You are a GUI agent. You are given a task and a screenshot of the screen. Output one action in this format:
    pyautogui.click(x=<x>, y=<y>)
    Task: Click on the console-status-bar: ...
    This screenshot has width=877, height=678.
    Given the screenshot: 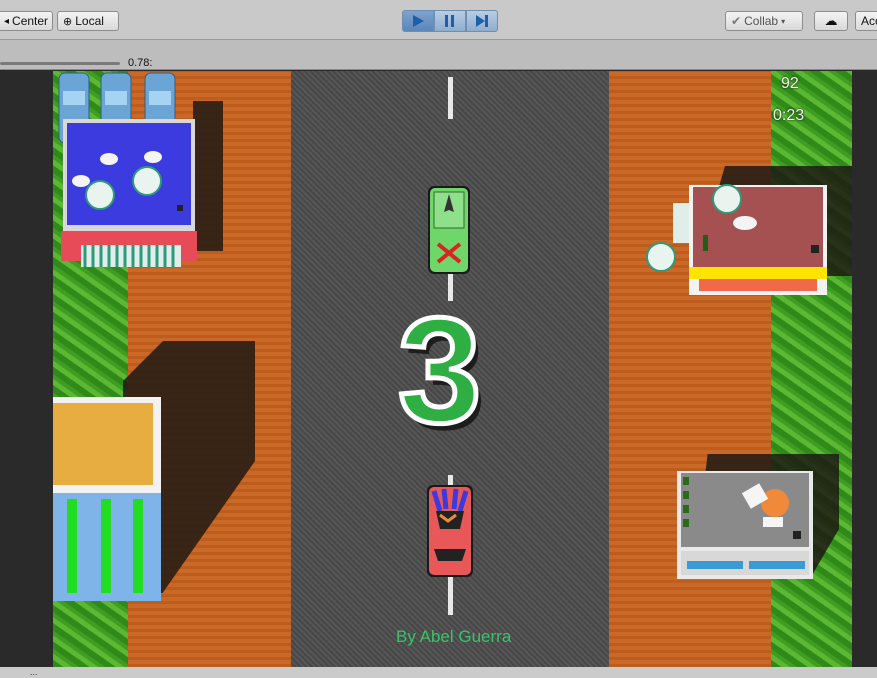 What is the action you would take?
    pyautogui.click(x=438, y=672)
    